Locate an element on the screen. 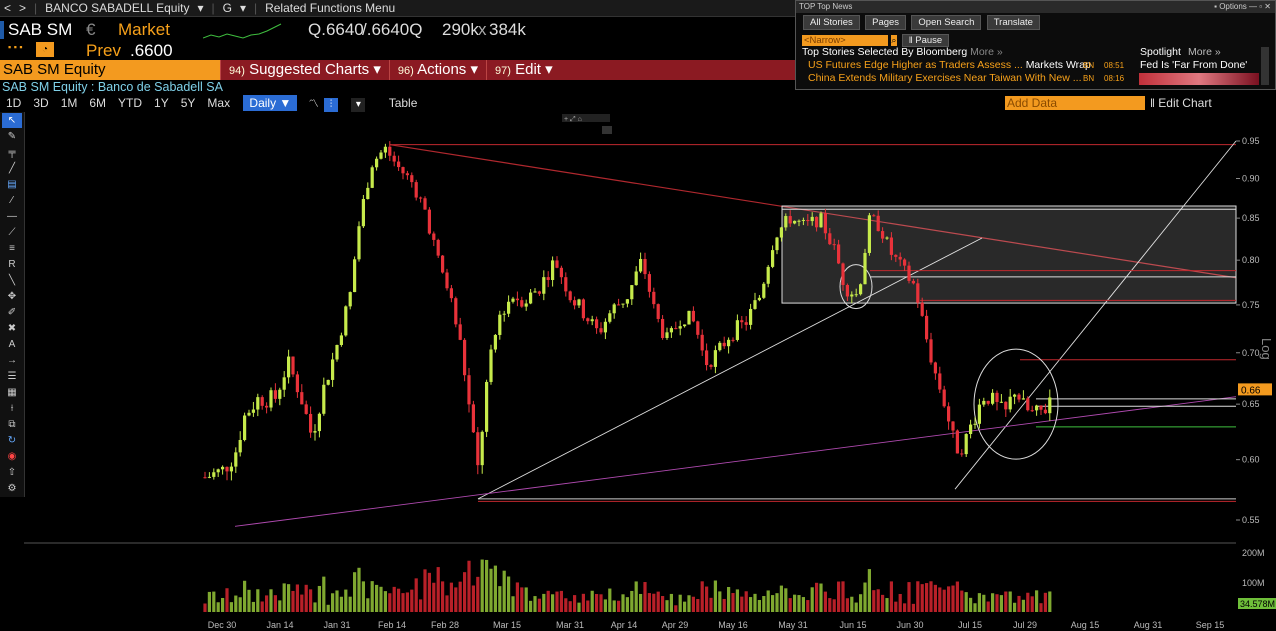 The height and width of the screenshot is (631, 1276). table-button: Table is located at coordinates (403, 103).